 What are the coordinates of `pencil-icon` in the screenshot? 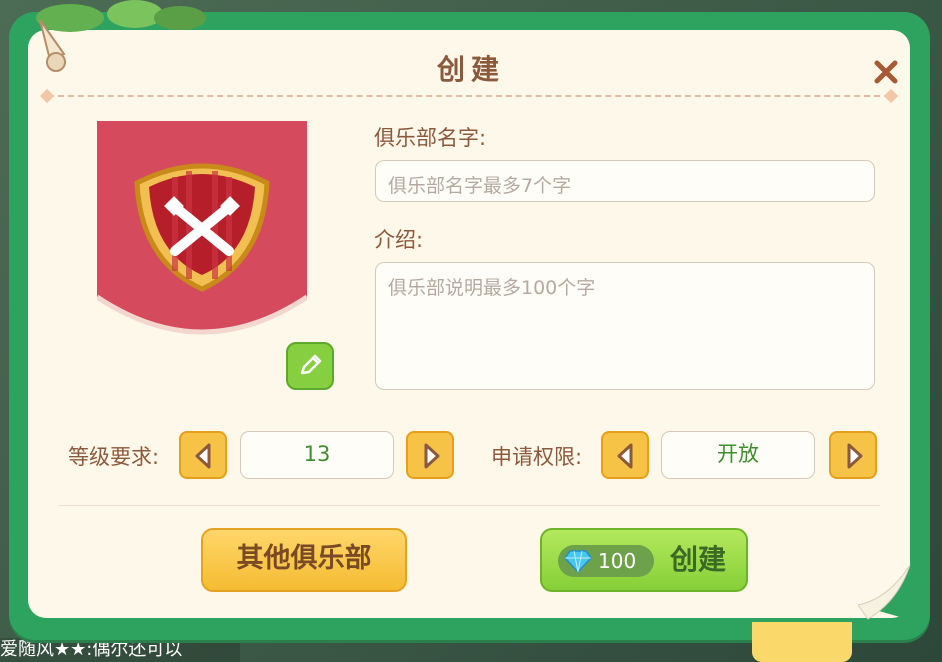 It's located at (311, 364).